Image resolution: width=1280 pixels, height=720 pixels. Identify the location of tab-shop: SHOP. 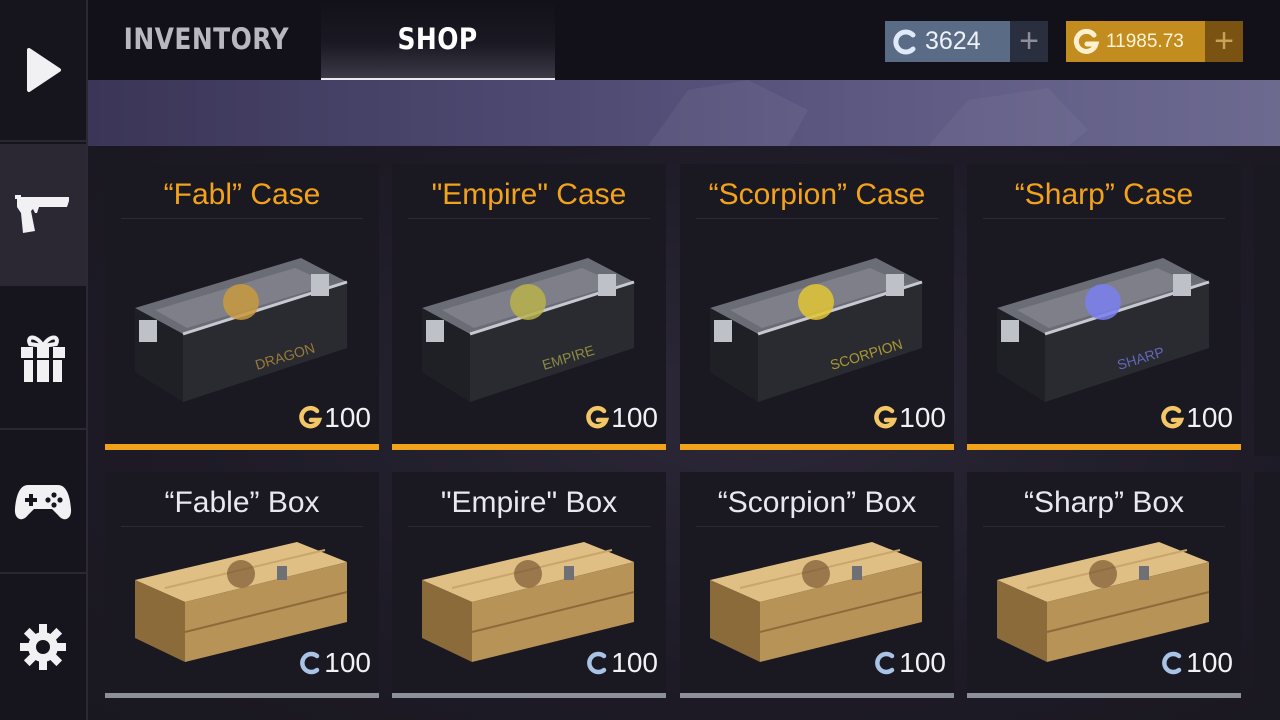
(438, 40).